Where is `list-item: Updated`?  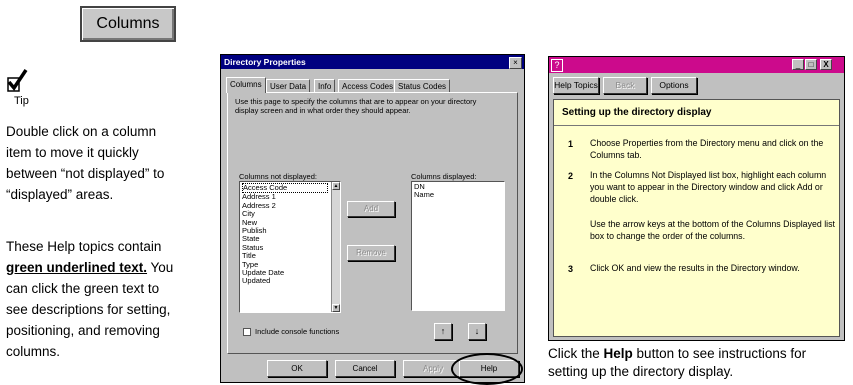
list-item: Updated is located at coordinates (290, 281).